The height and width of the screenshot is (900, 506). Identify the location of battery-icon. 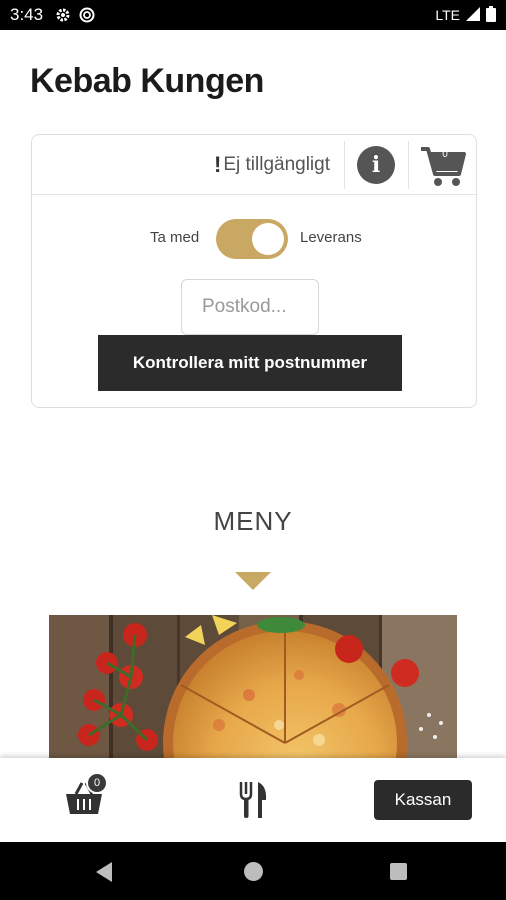
(491, 15).